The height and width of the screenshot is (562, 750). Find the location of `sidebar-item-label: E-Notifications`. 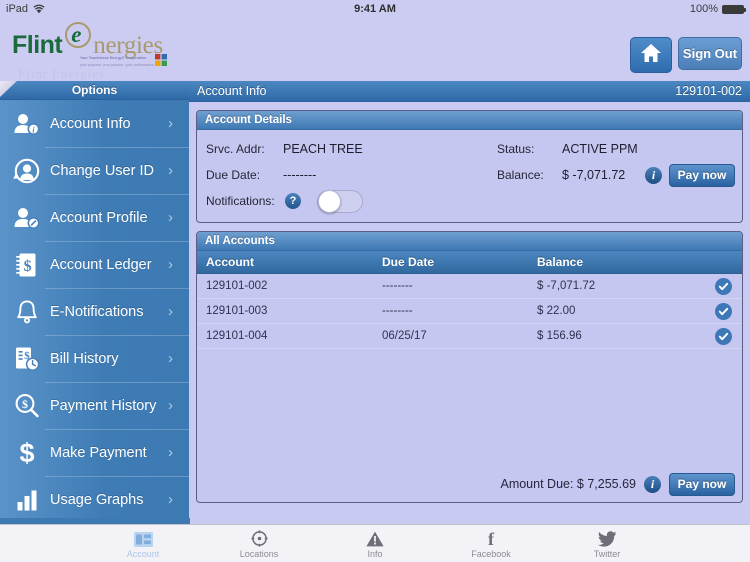

sidebar-item-label: E-Notifications is located at coordinates (97, 311).